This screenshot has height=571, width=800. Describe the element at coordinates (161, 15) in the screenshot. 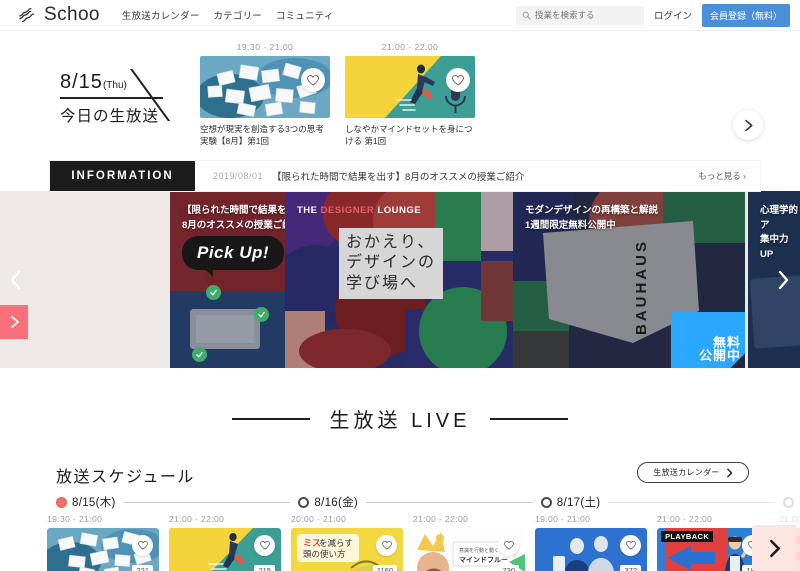

I see `nav-item-calendar: 生放送カレンダー` at that location.